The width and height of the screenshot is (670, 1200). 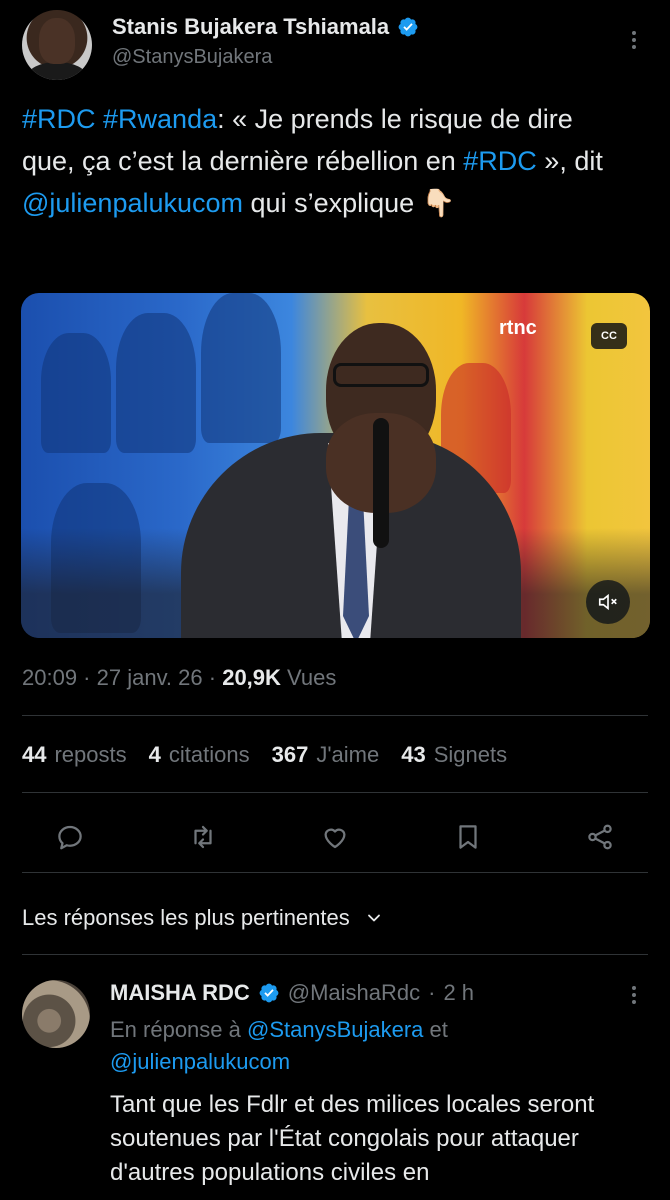 What do you see at coordinates (199, 755) in the screenshot?
I see `quotes-stat: 4 citations` at bounding box center [199, 755].